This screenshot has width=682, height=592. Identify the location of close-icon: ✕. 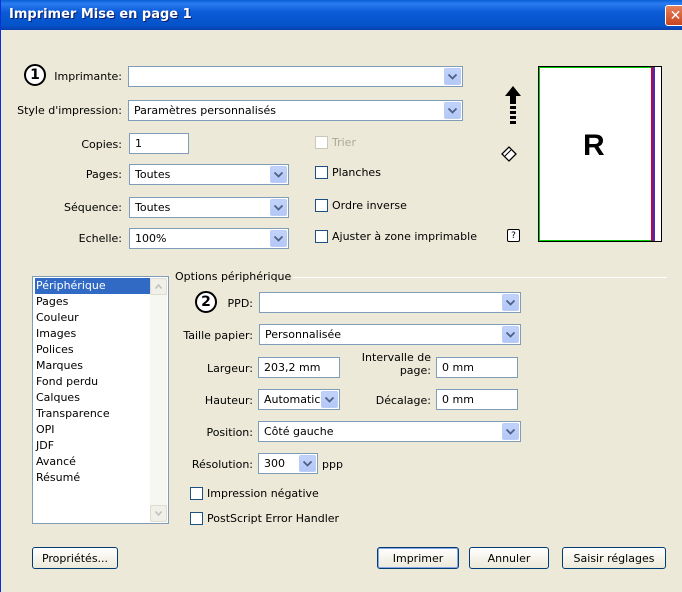
(675, 15).